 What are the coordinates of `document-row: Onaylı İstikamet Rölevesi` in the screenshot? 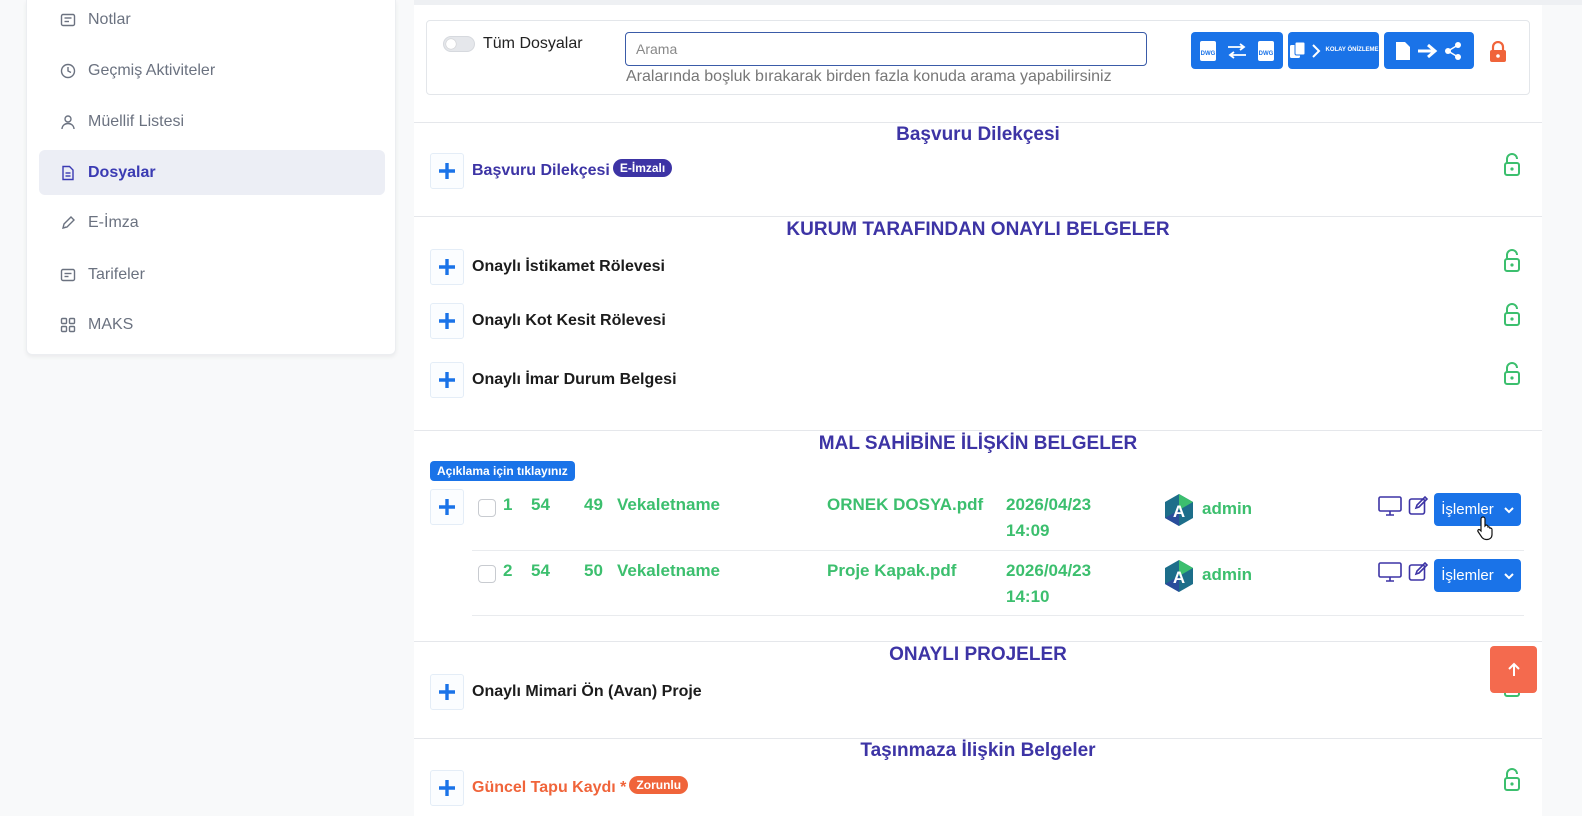 It's located at (547, 267).